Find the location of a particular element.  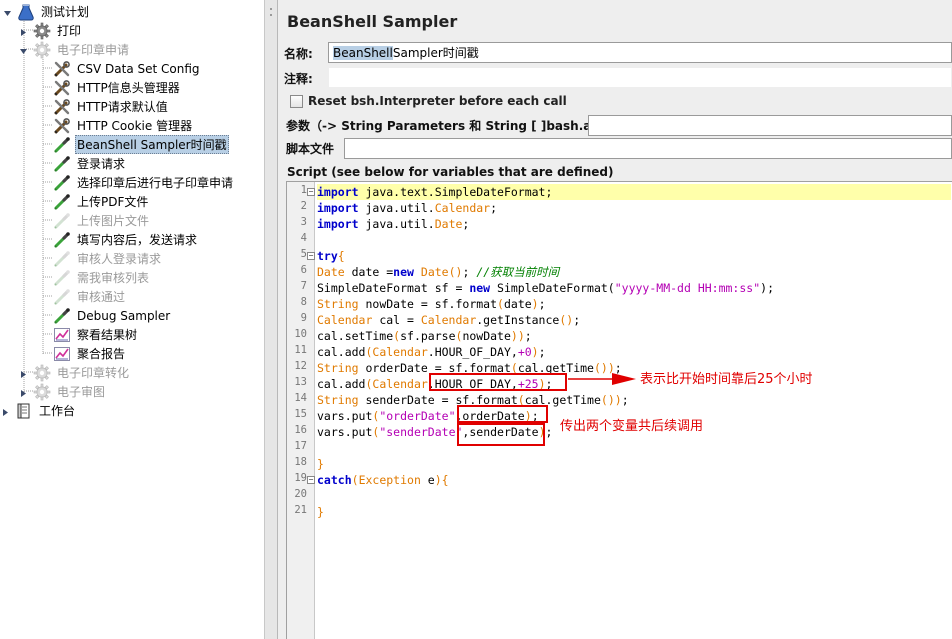

code-token: String is located at coordinates (338, 368).